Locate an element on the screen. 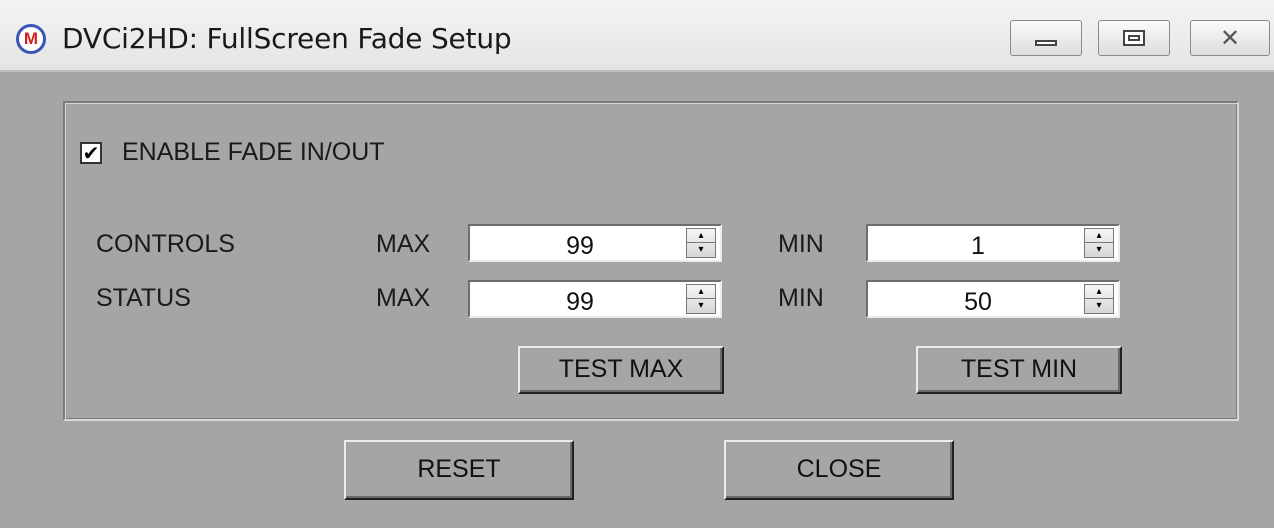 Image resolution: width=1274 pixels, height=528 pixels. status-row-label: STATUS is located at coordinates (143, 298).